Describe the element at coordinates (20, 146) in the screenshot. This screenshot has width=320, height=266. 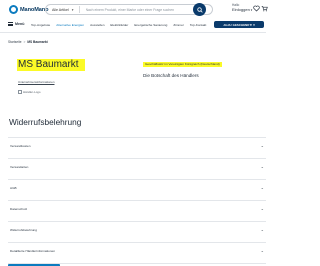
I see `accordion-item-label: Versandkosten` at that location.